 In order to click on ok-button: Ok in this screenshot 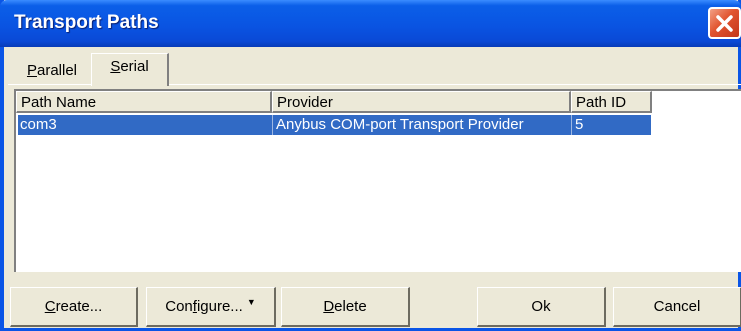, I will do `click(541, 307)`.